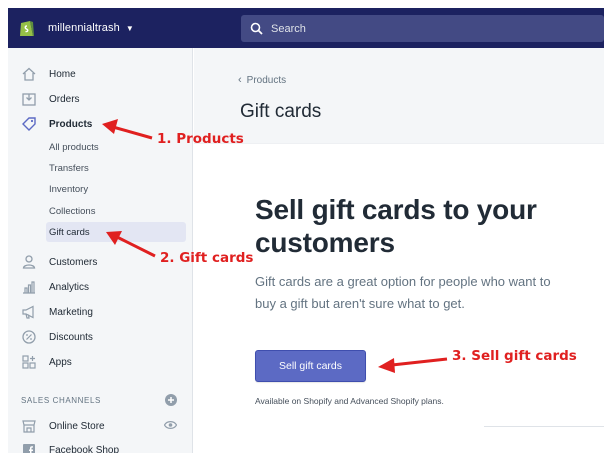  I want to click on top-bar: millennialtrash ▼ Search, so click(306, 28).